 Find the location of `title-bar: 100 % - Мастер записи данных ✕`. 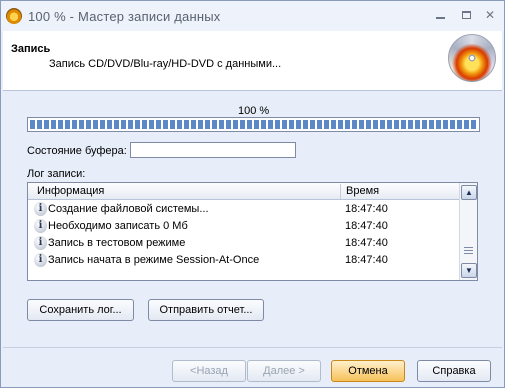

title-bar: 100 % - Мастер записи данных ✕ is located at coordinates (252, 16).